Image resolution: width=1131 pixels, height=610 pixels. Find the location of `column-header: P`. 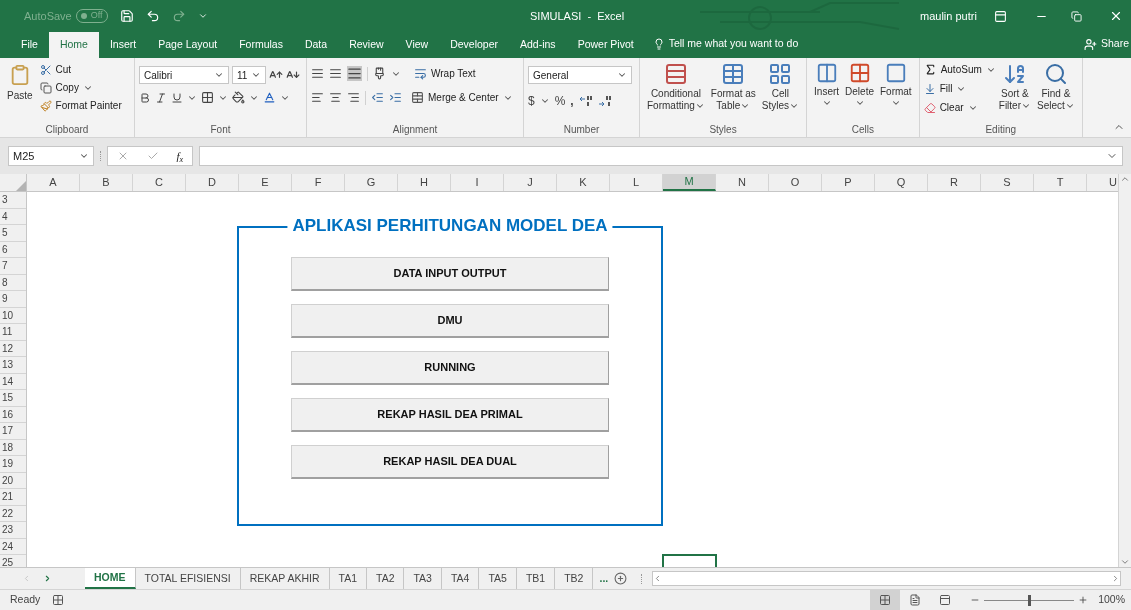

column-header: P is located at coordinates (848, 182).